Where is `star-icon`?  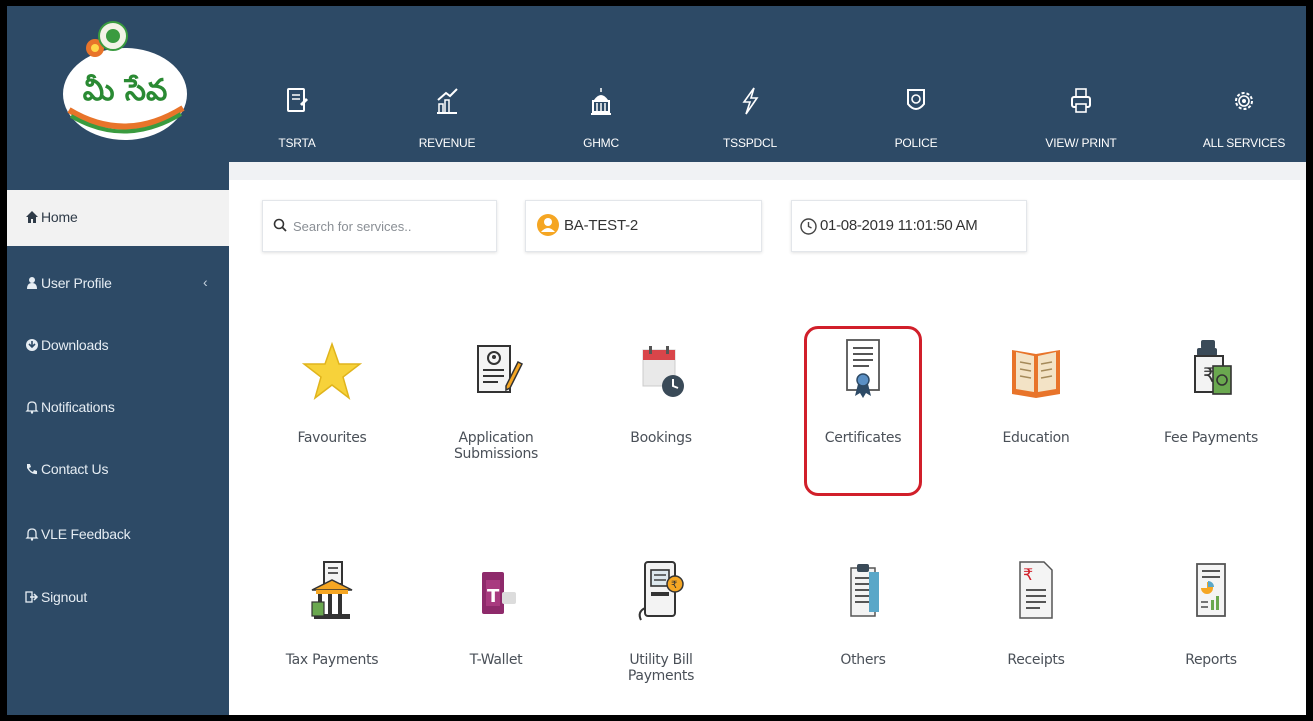 star-icon is located at coordinates (332, 370).